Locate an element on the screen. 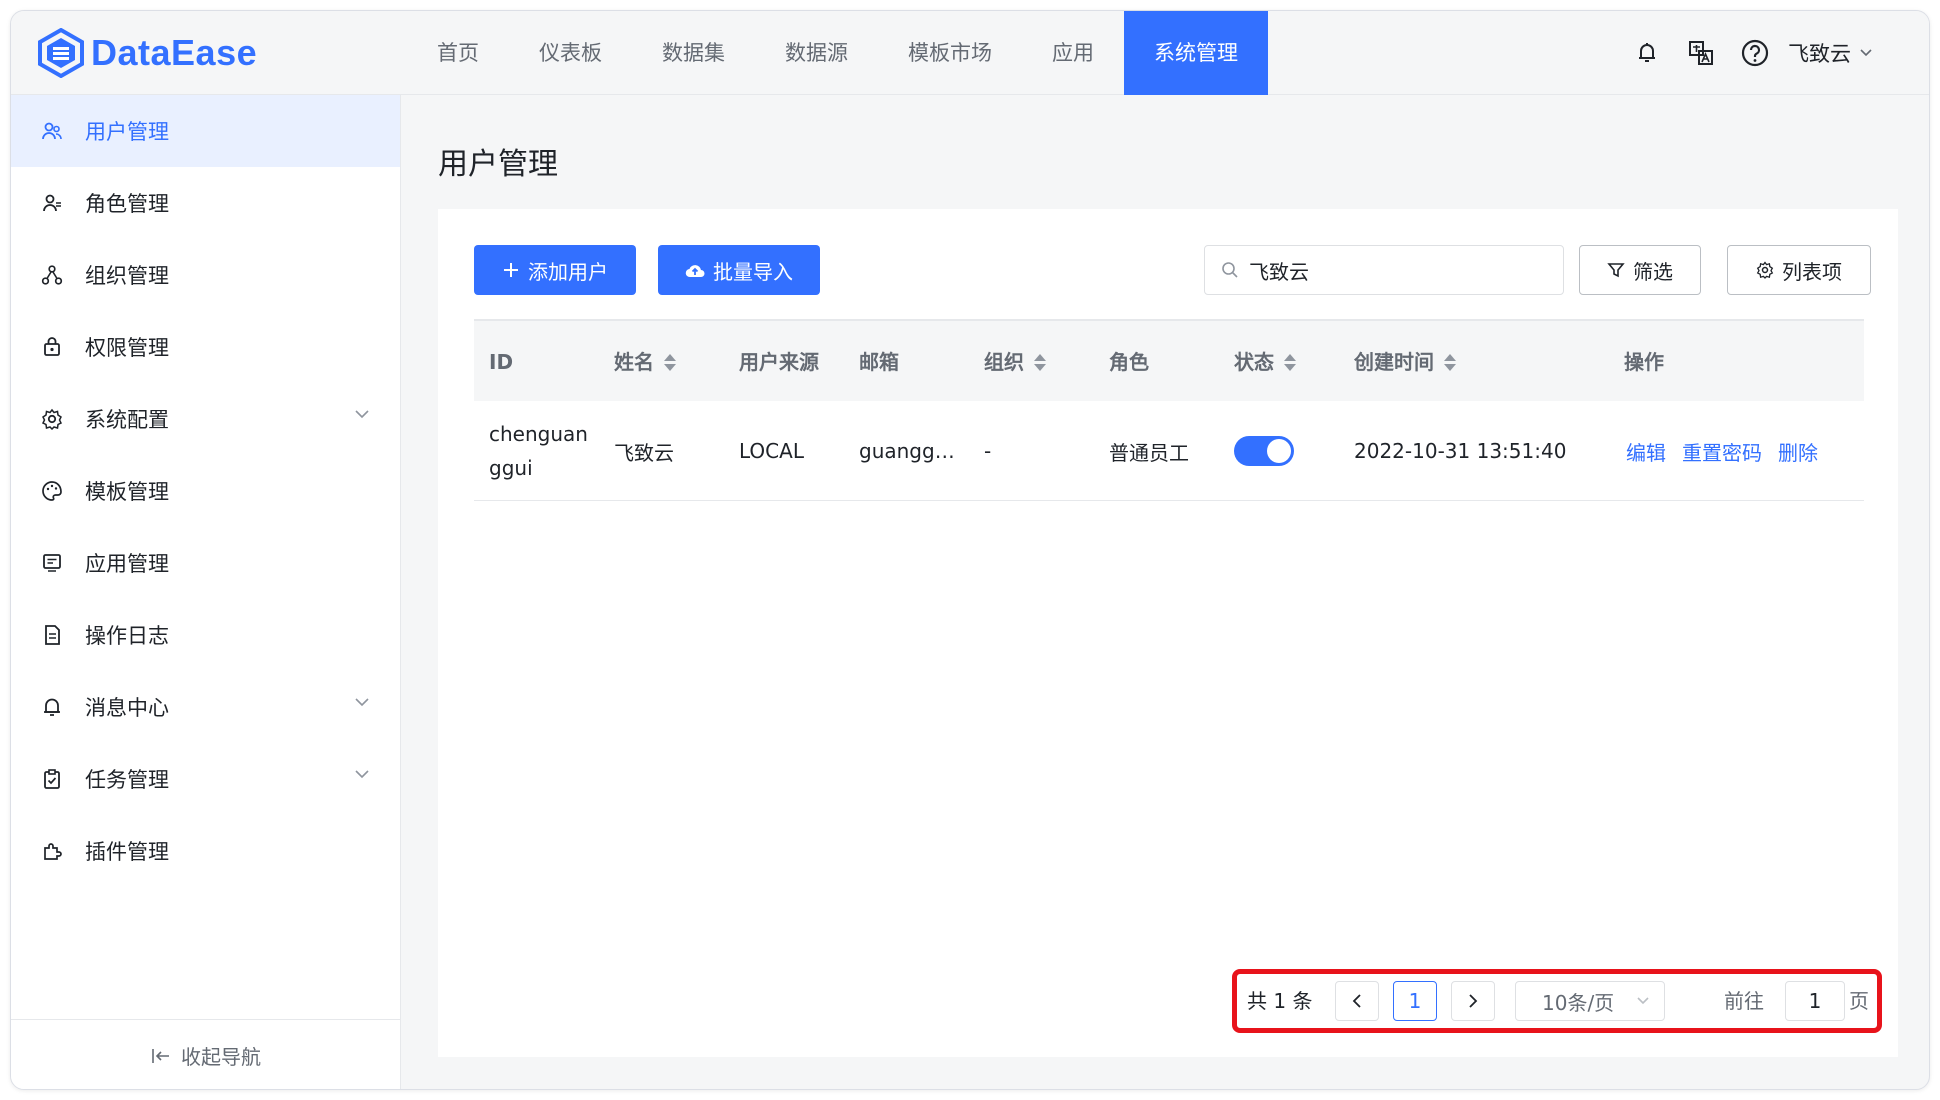 This screenshot has width=1940, height=1100. col-header-org: 组织 is located at coordinates (1015, 362).